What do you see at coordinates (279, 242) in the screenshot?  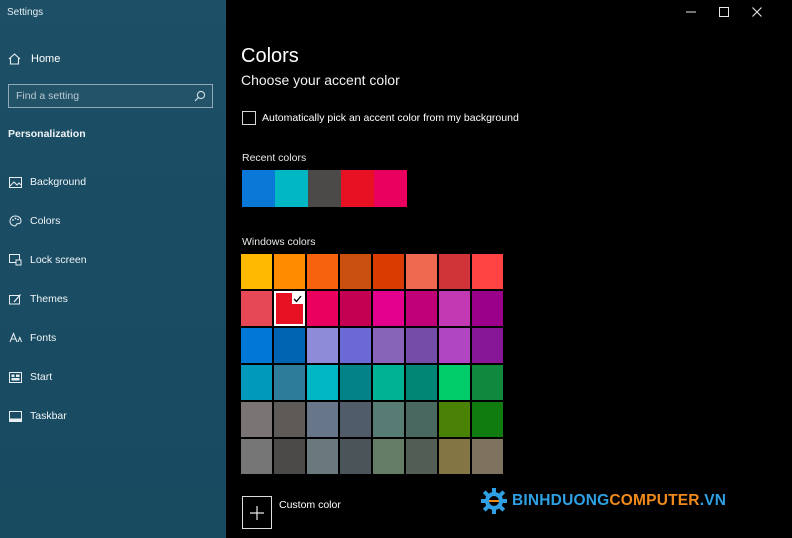 I see `windows-colors-label: Windows colors` at bounding box center [279, 242].